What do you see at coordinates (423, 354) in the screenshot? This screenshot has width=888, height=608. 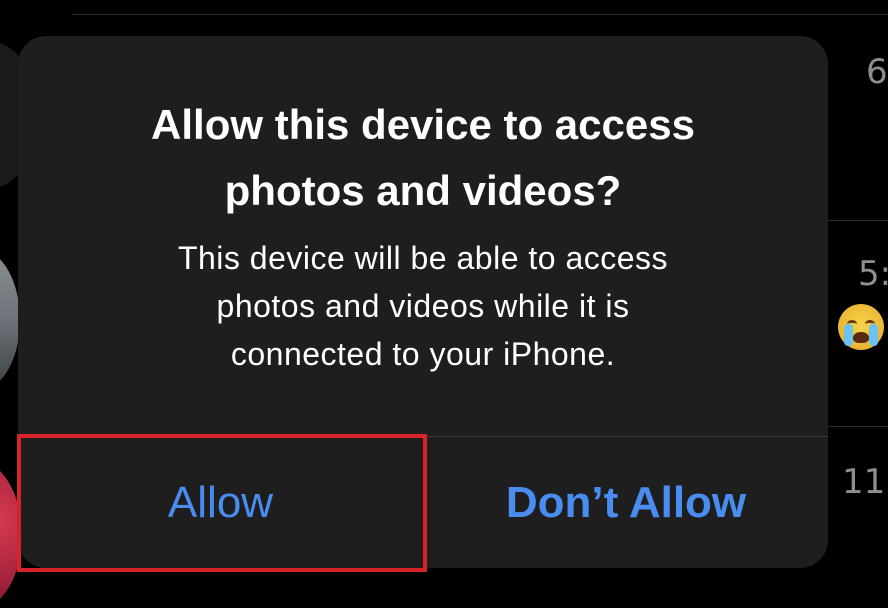 I see `dialog-message-line: connected to your iPhone.` at bounding box center [423, 354].